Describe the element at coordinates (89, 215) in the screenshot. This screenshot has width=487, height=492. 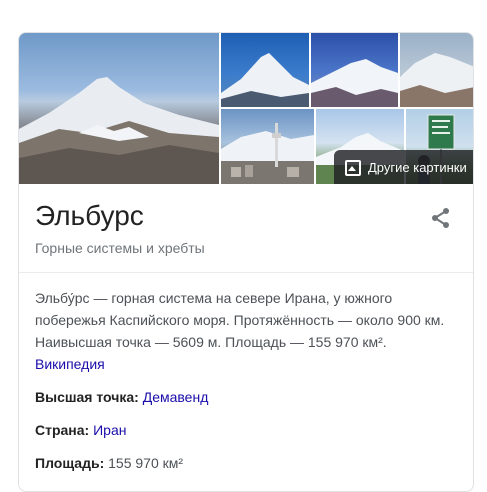
I see `entity-title: Эльбурс` at that location.